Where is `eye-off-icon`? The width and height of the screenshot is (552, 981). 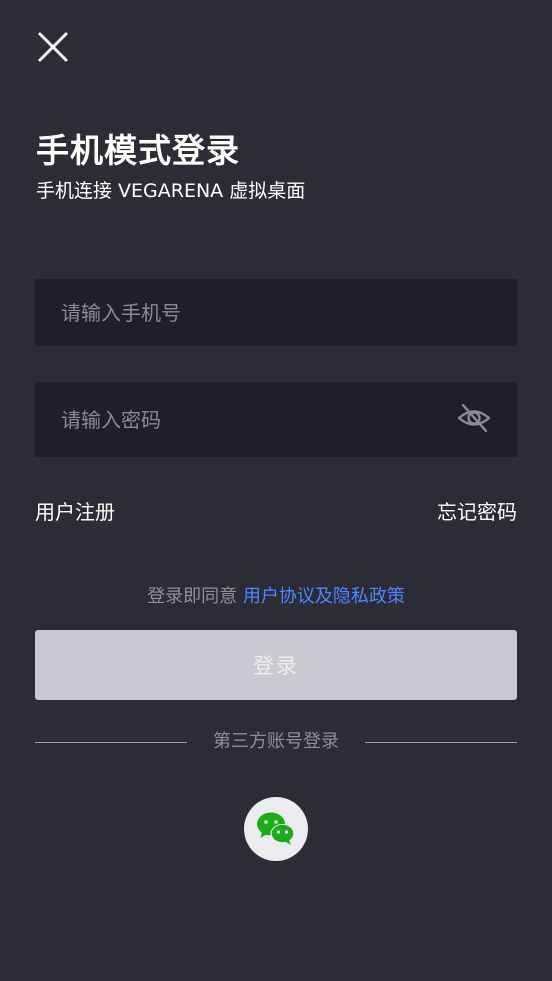
eye-off-icon is located at coordinates (474, 418).